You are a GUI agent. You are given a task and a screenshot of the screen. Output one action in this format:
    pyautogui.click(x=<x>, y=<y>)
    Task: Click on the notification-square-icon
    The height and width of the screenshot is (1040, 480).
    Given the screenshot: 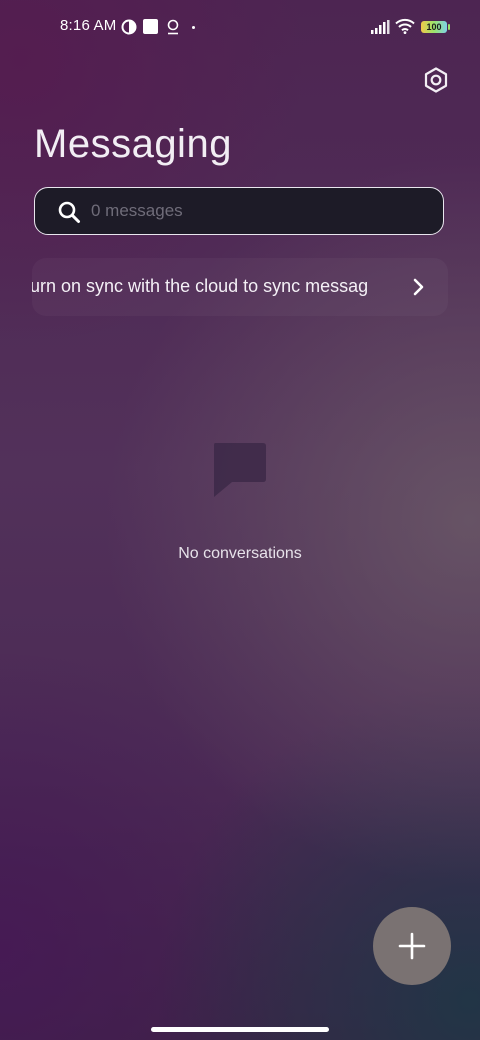 What is the action you would take?
    pyautogui.click(x=150, y=26)
    